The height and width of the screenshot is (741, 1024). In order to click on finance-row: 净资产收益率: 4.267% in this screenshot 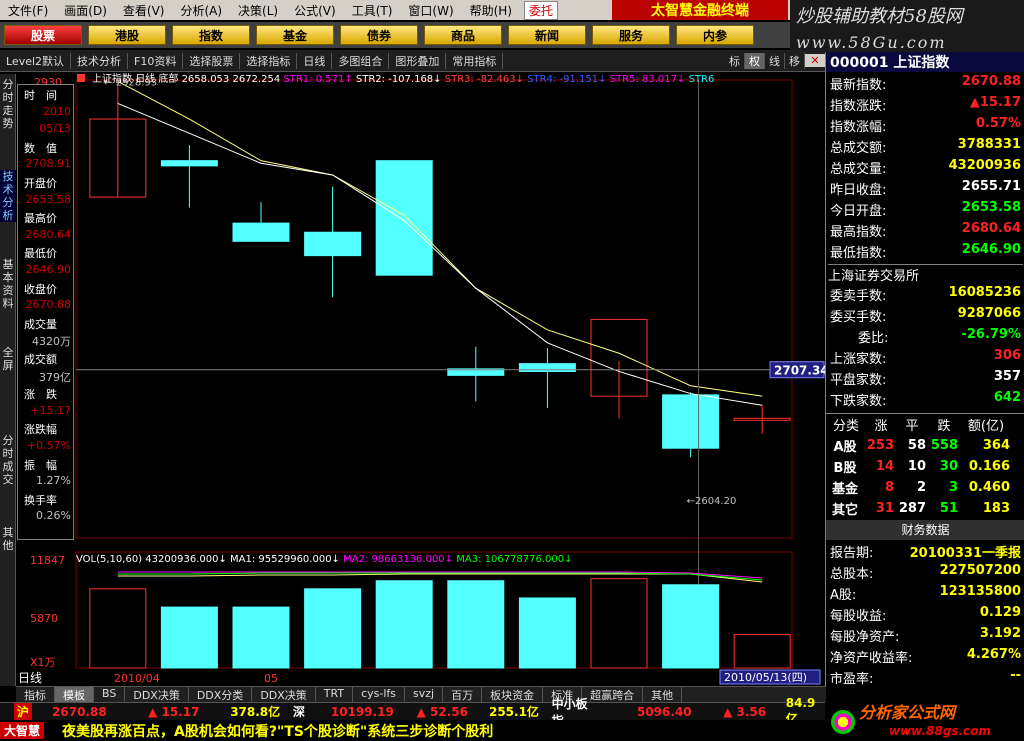, I will do `click(925, 657)`.